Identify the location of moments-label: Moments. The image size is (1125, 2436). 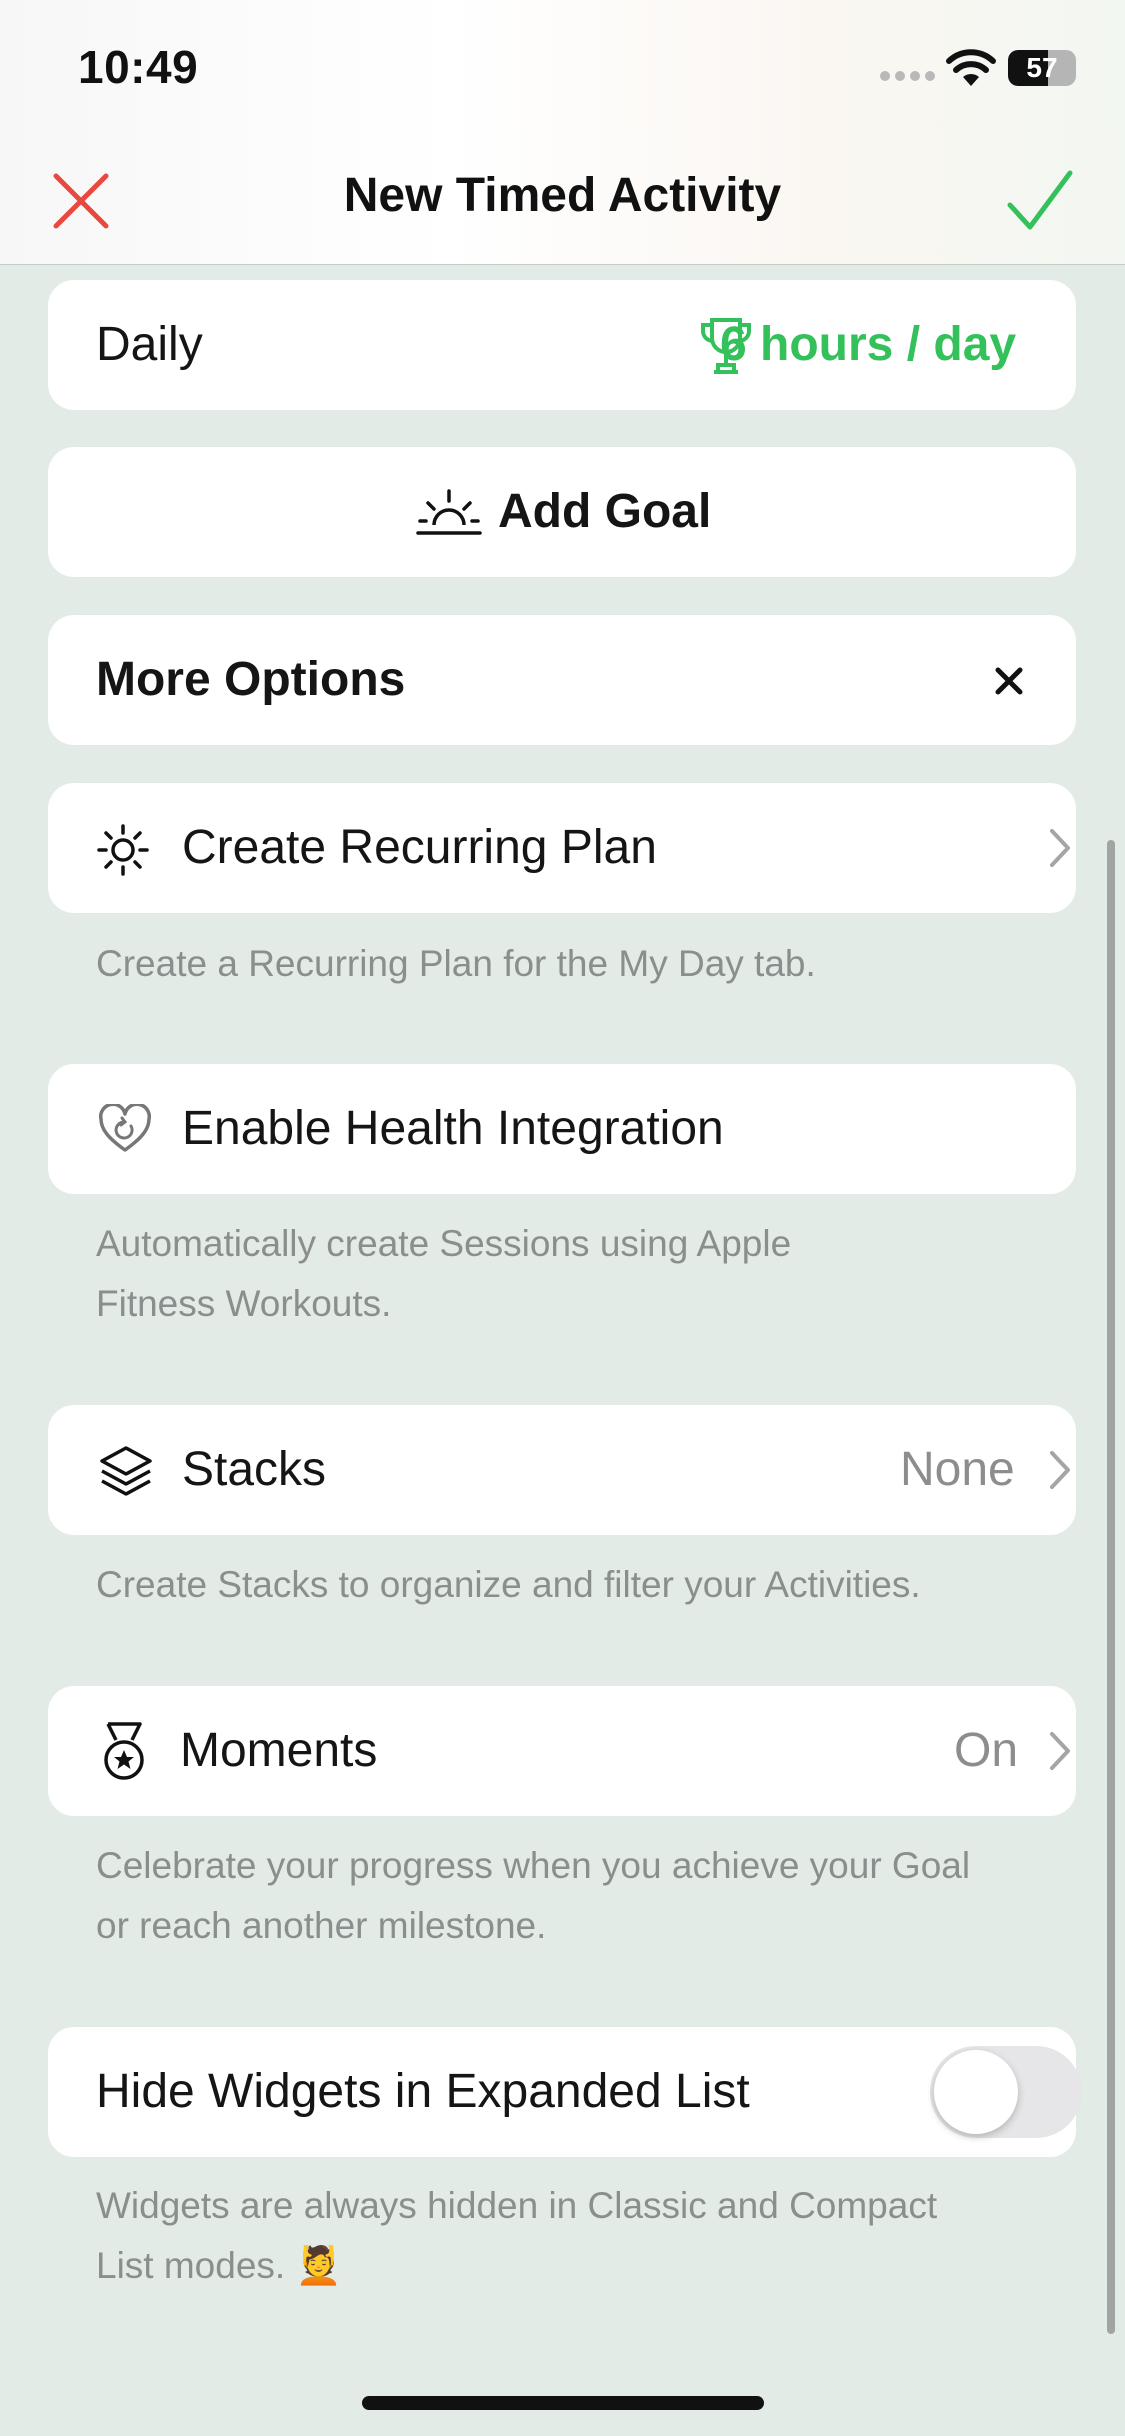
(279, 1750).